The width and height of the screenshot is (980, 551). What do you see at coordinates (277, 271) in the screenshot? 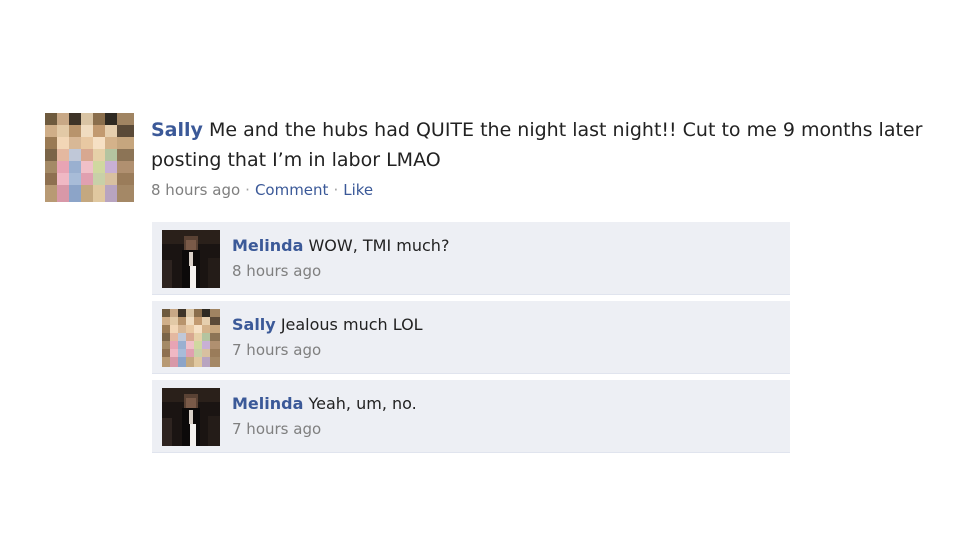
I see `comment-timestamp: 8 hours ago` at bounding box center [277, 271].